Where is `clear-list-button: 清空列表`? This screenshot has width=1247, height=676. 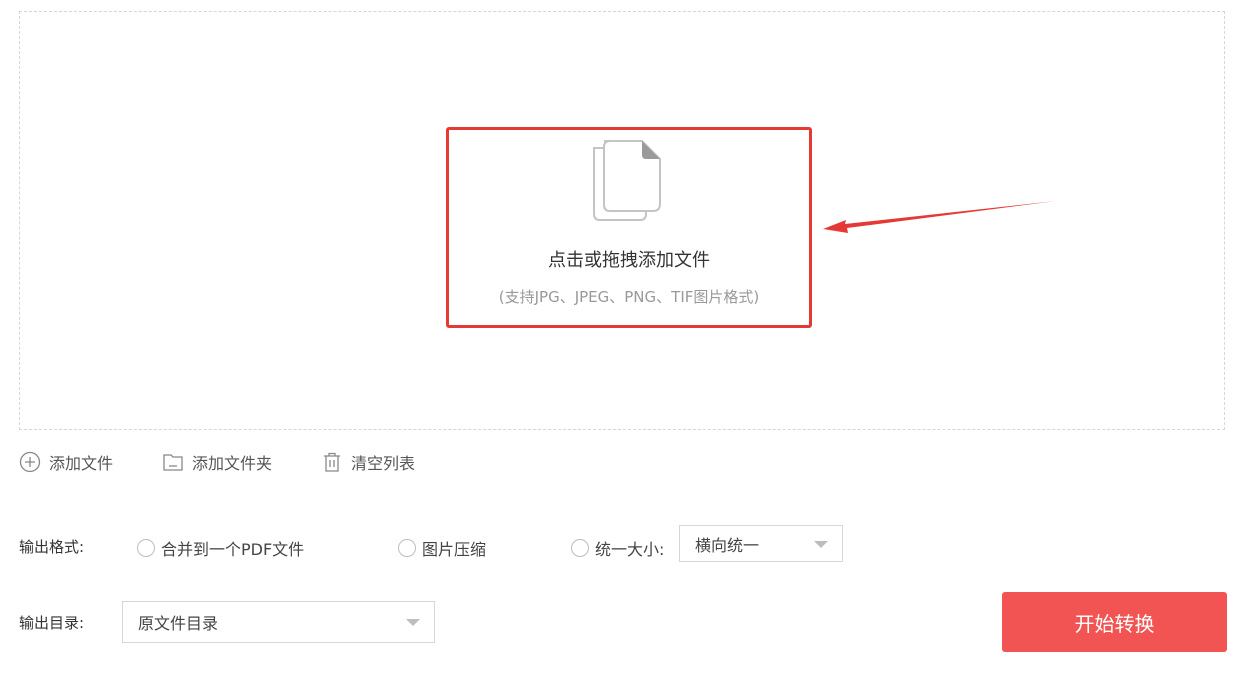
clear-list-button: 清空列表 is located at coordinates (368, 462).